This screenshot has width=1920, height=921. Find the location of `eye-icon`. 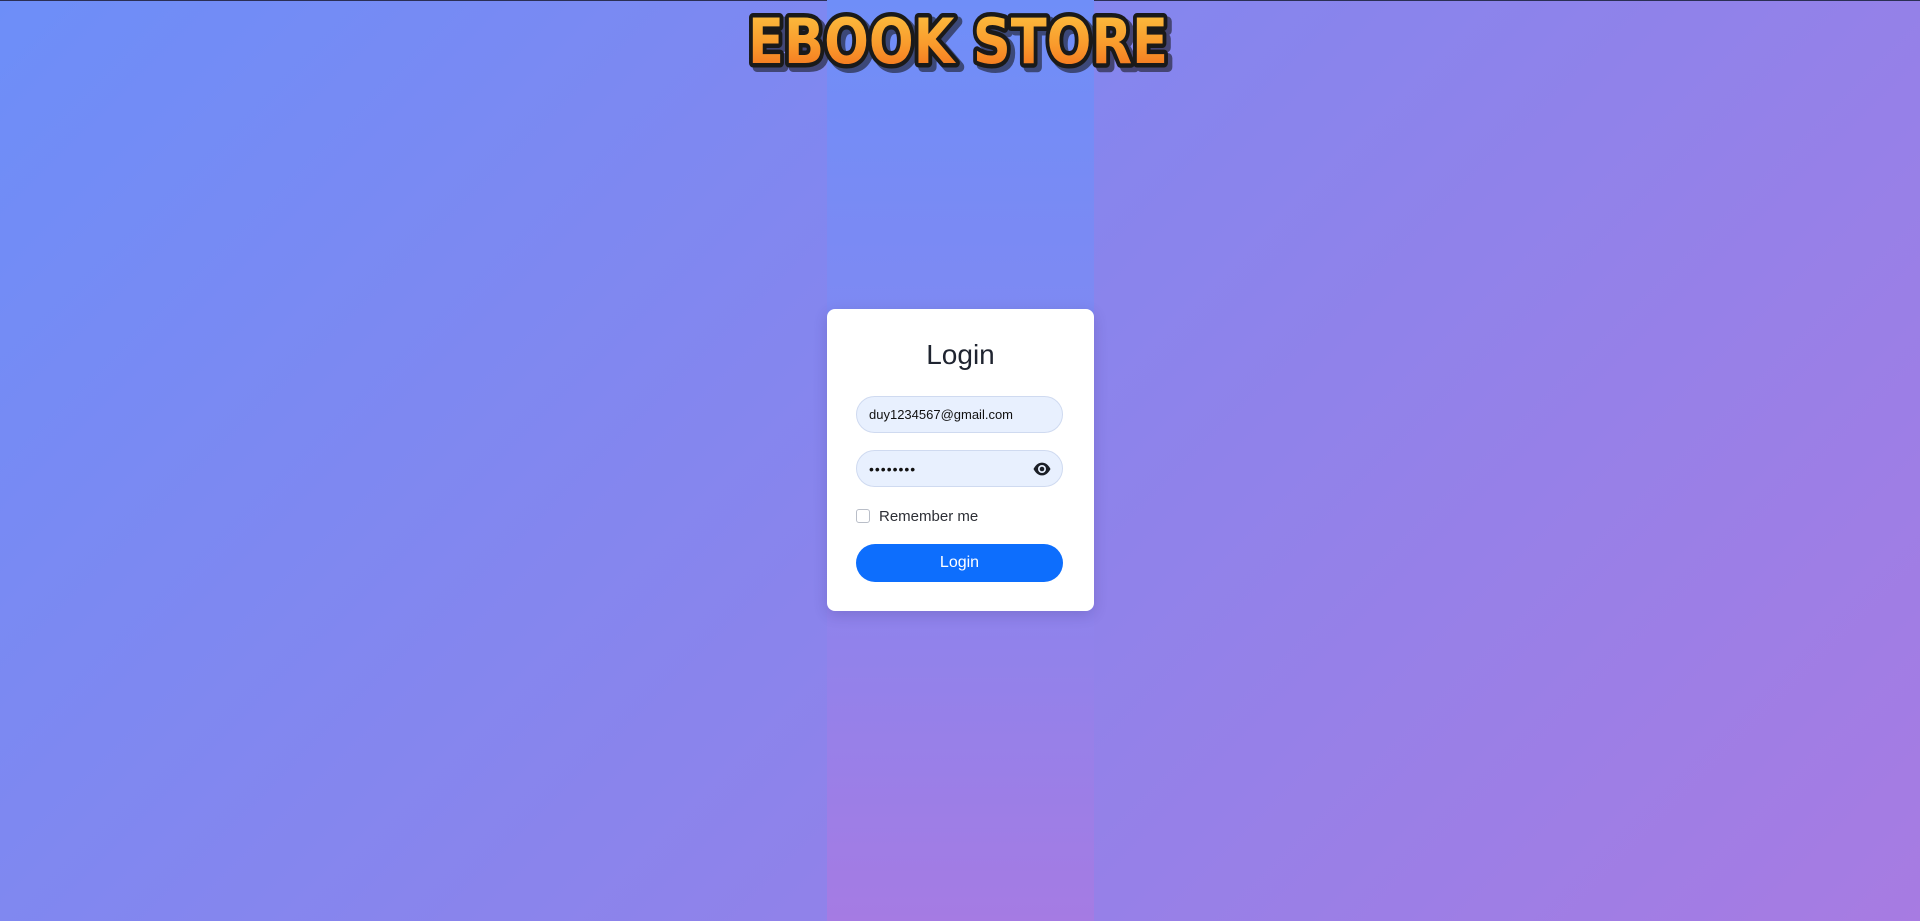

eye-icon is located at coordinates (1042, 469).